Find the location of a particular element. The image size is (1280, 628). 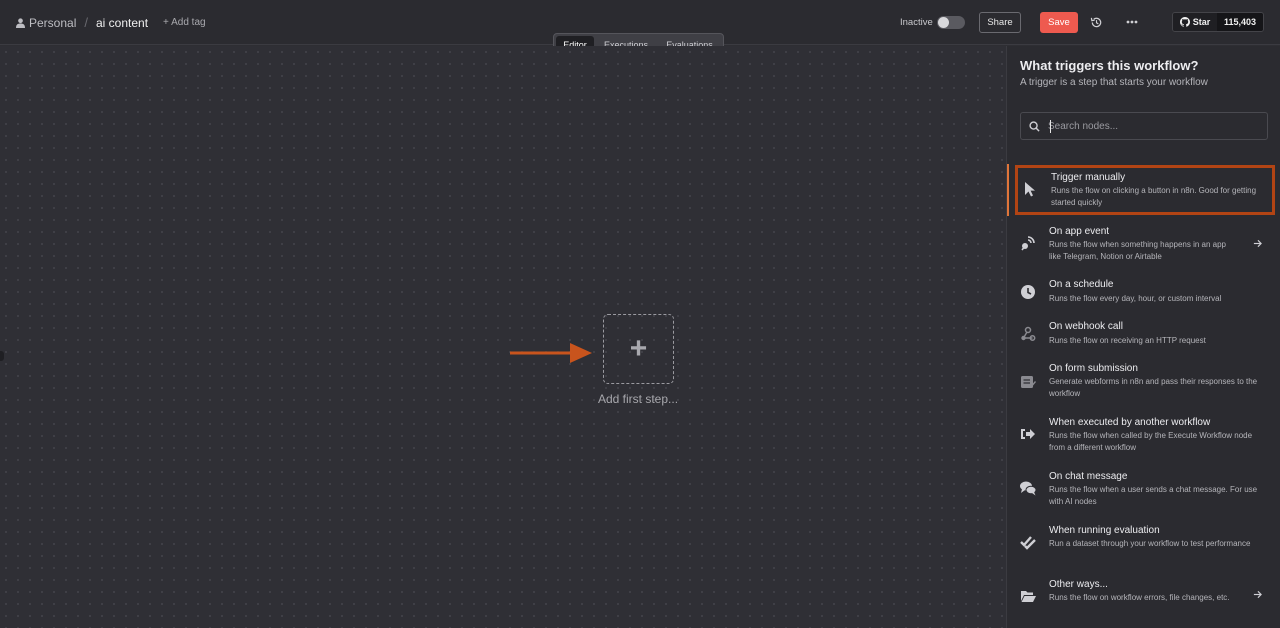

breadcrumb-personal: Personal is located at coordinates (52, 23).